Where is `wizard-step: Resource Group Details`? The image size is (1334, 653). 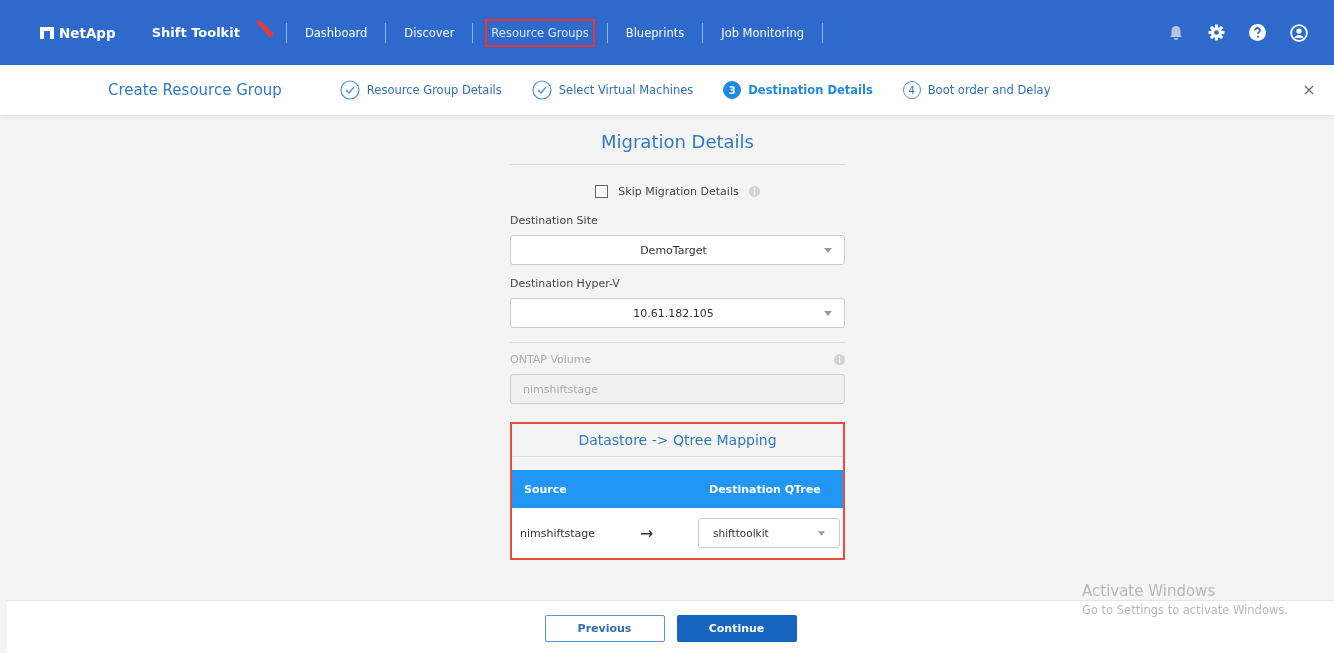
wizard-step: Resource Group Details is located at coordinates (420, 90).